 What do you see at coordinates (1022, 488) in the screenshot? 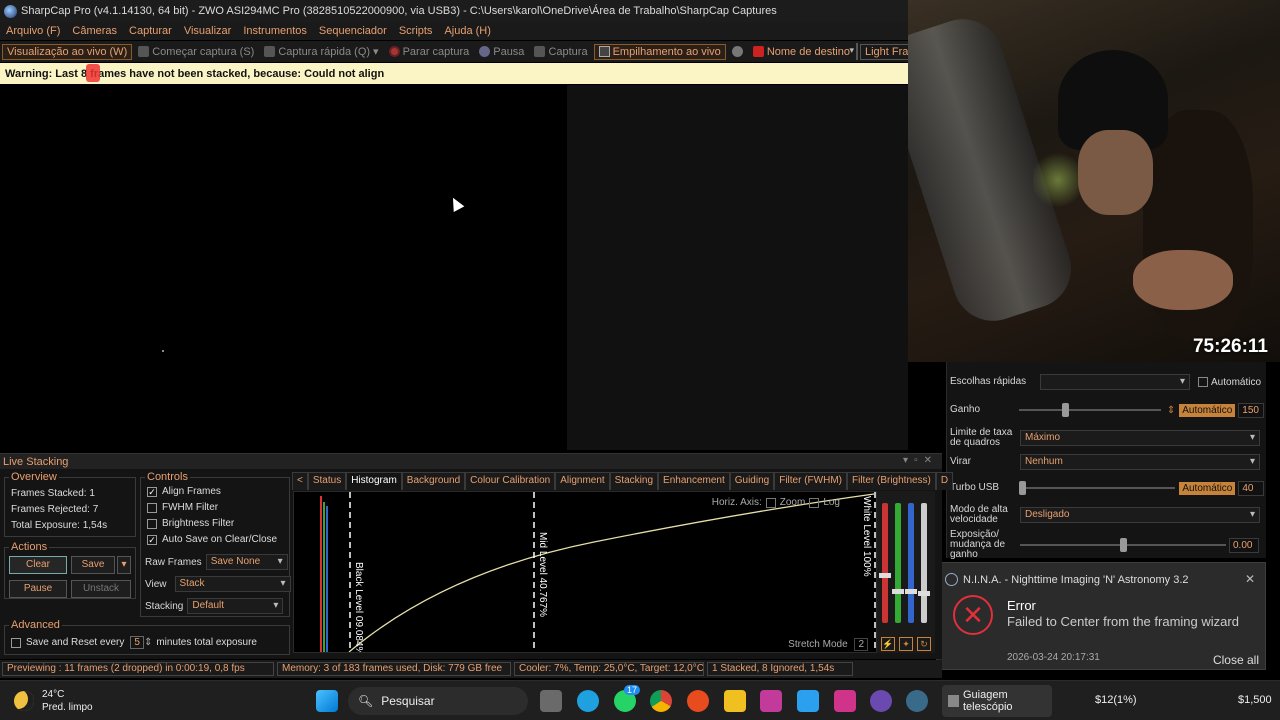
I see `usb-slider-thumb` at bounding box center [1022, 488].